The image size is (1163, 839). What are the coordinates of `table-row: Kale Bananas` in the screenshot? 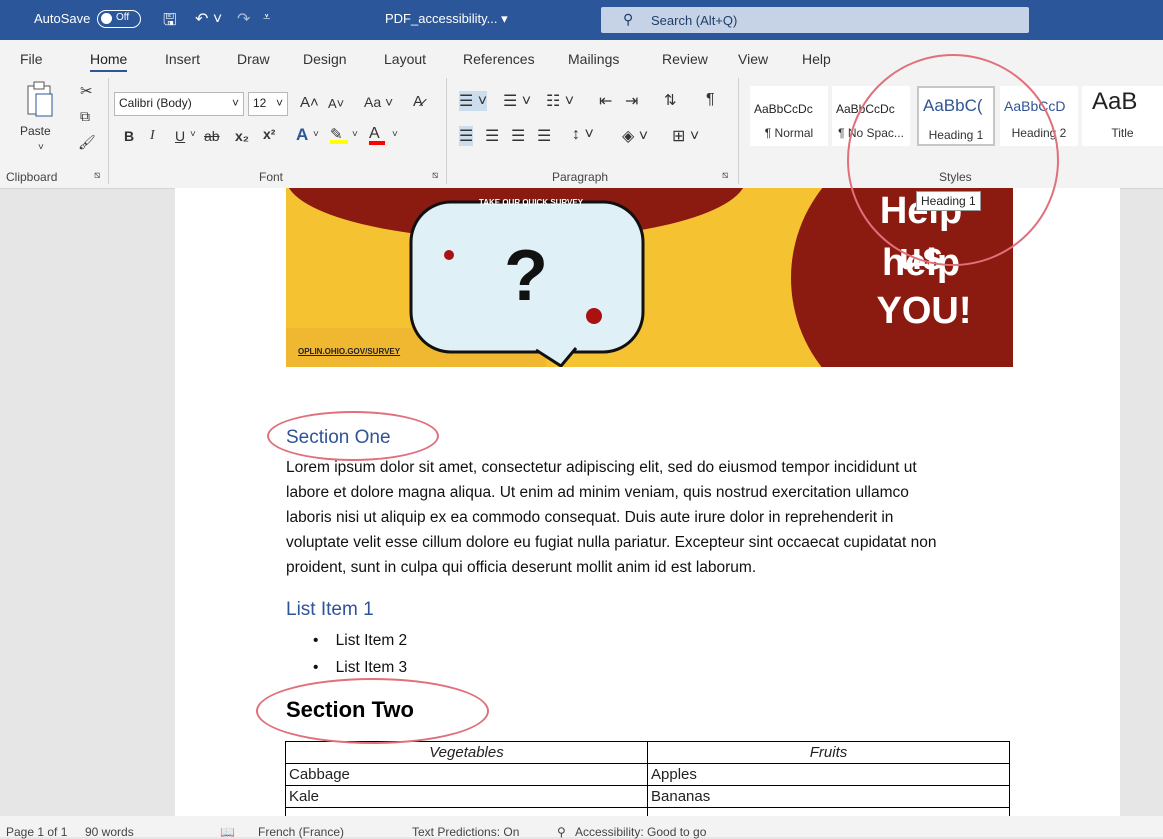 It's located at (647, 796).